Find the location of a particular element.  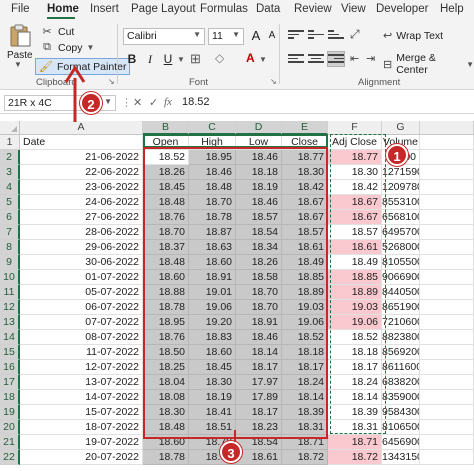

table-cell: 18.19 is located at coordinates (212, 397).